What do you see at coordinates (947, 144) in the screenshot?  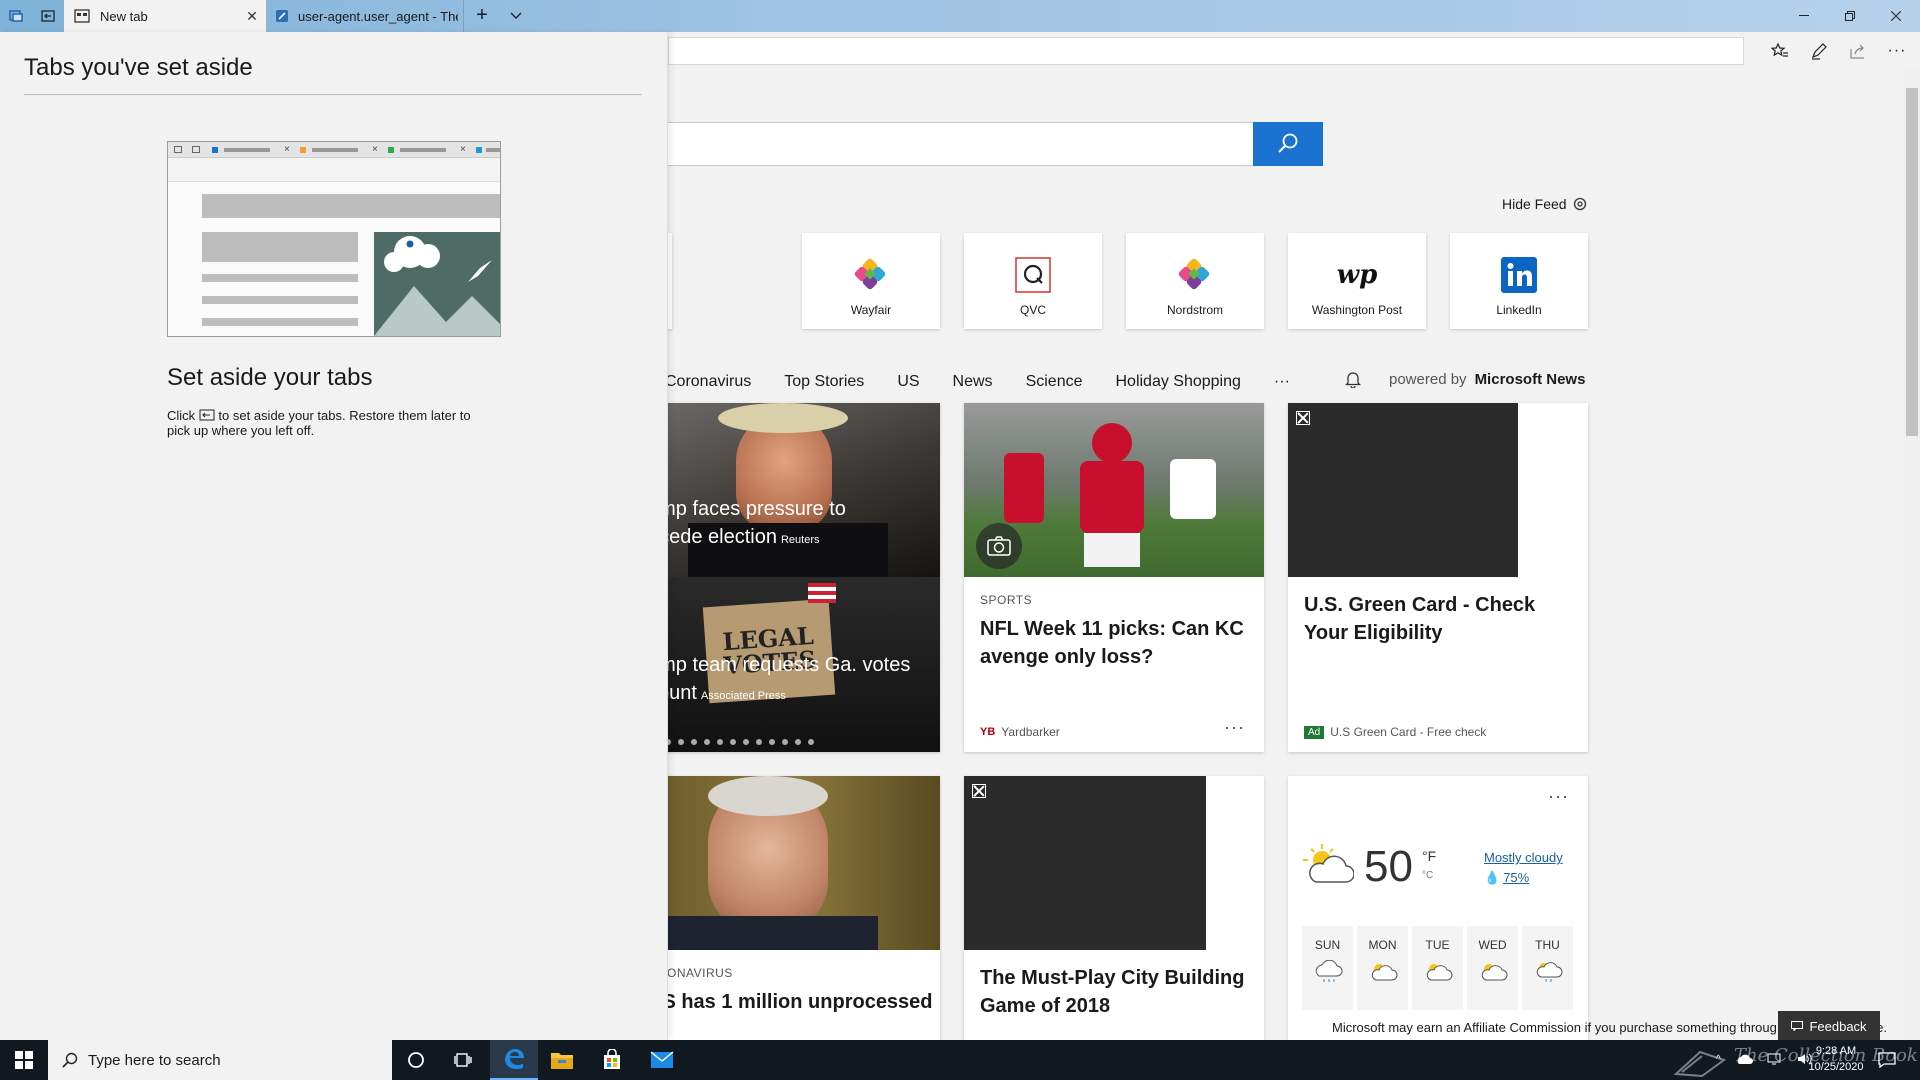 I see `web-search-input` at bounding box center [947, 144].